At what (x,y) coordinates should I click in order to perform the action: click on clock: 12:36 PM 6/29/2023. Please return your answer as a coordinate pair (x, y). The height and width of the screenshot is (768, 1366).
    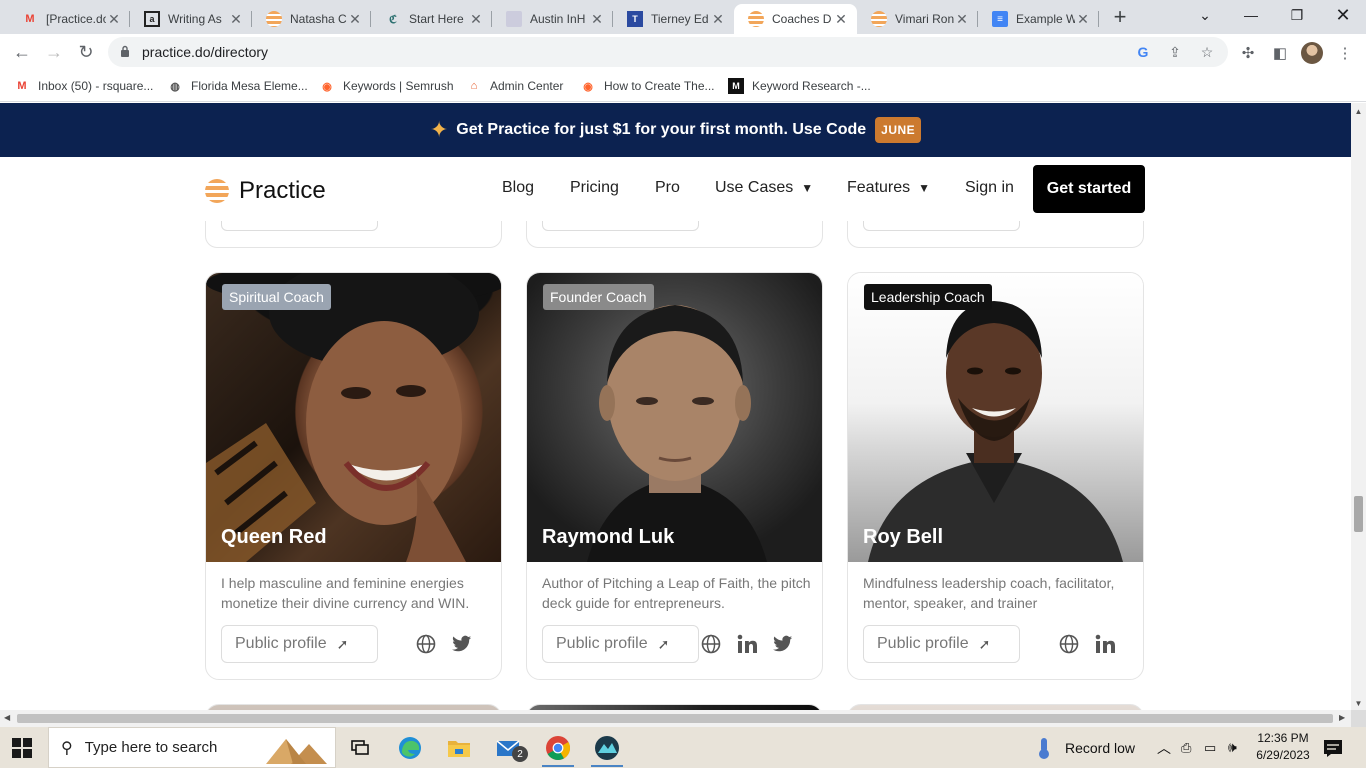
    Looking at the image, I should click on (1283, 747).